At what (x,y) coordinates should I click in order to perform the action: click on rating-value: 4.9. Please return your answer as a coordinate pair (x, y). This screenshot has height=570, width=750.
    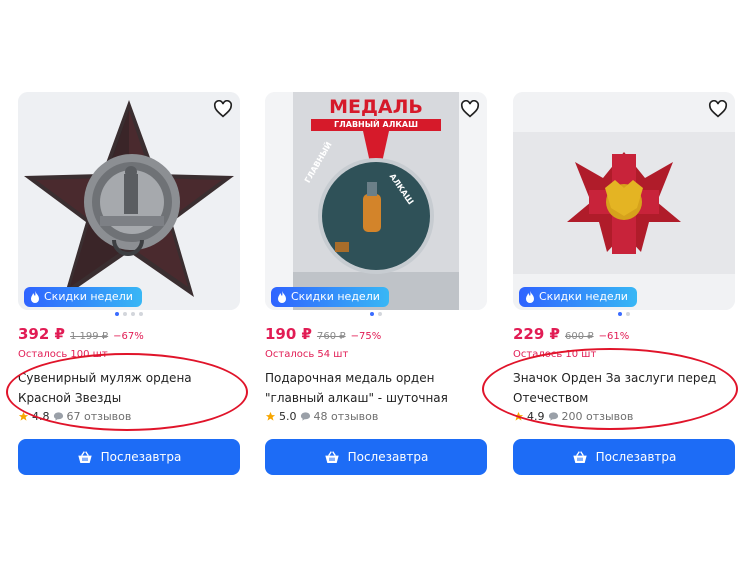
    Looking at the image, I should click on (536, 416).